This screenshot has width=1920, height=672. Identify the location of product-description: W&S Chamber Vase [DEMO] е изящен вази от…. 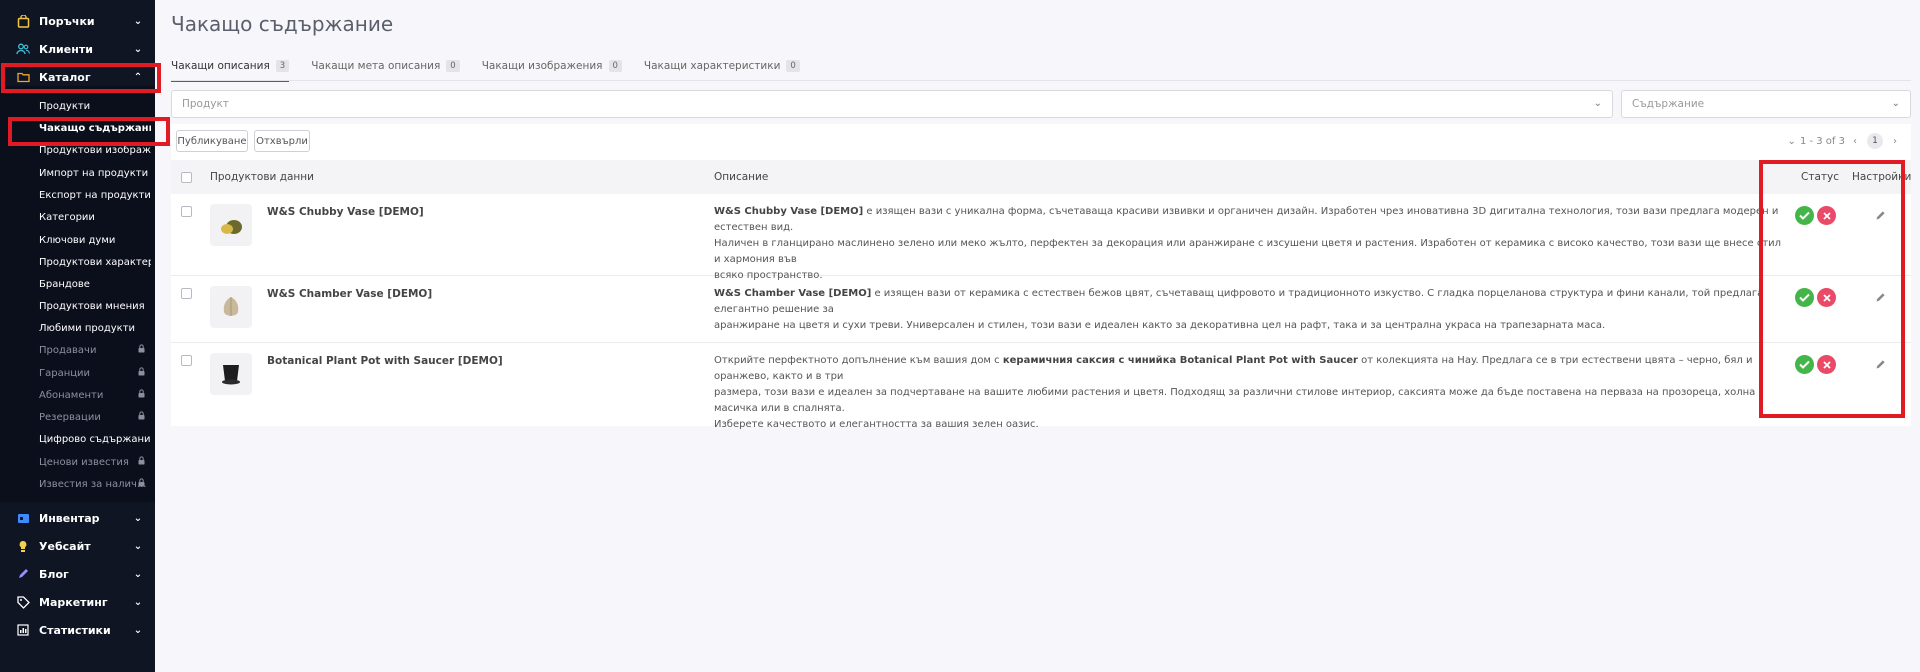
(1249, 310).